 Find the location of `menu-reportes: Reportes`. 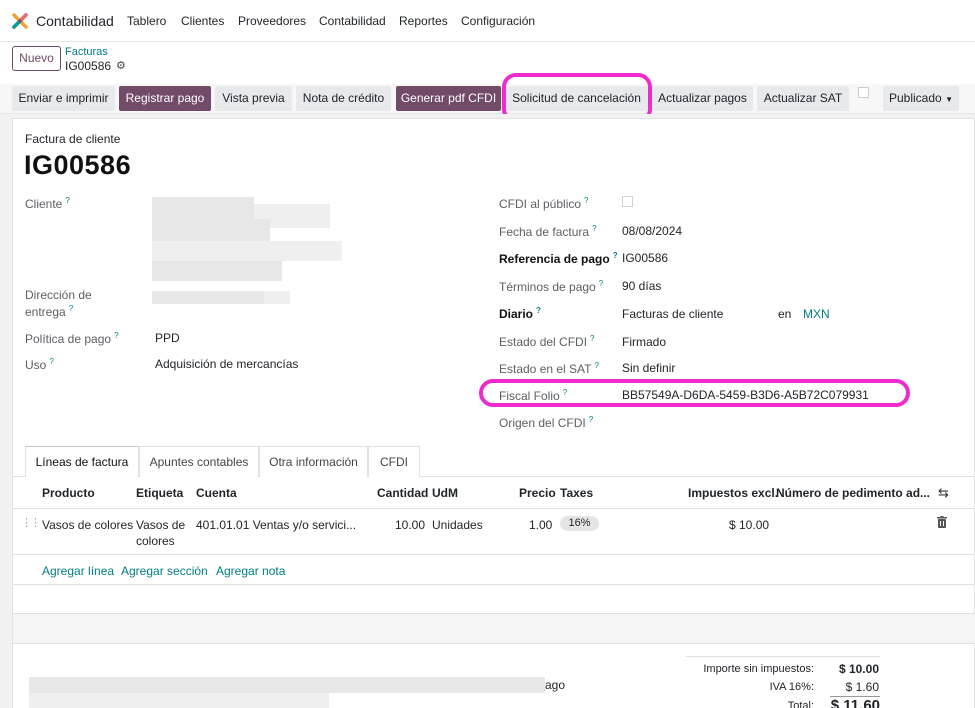

menu-reportes: Reportes is located at coordinates (423, 21).